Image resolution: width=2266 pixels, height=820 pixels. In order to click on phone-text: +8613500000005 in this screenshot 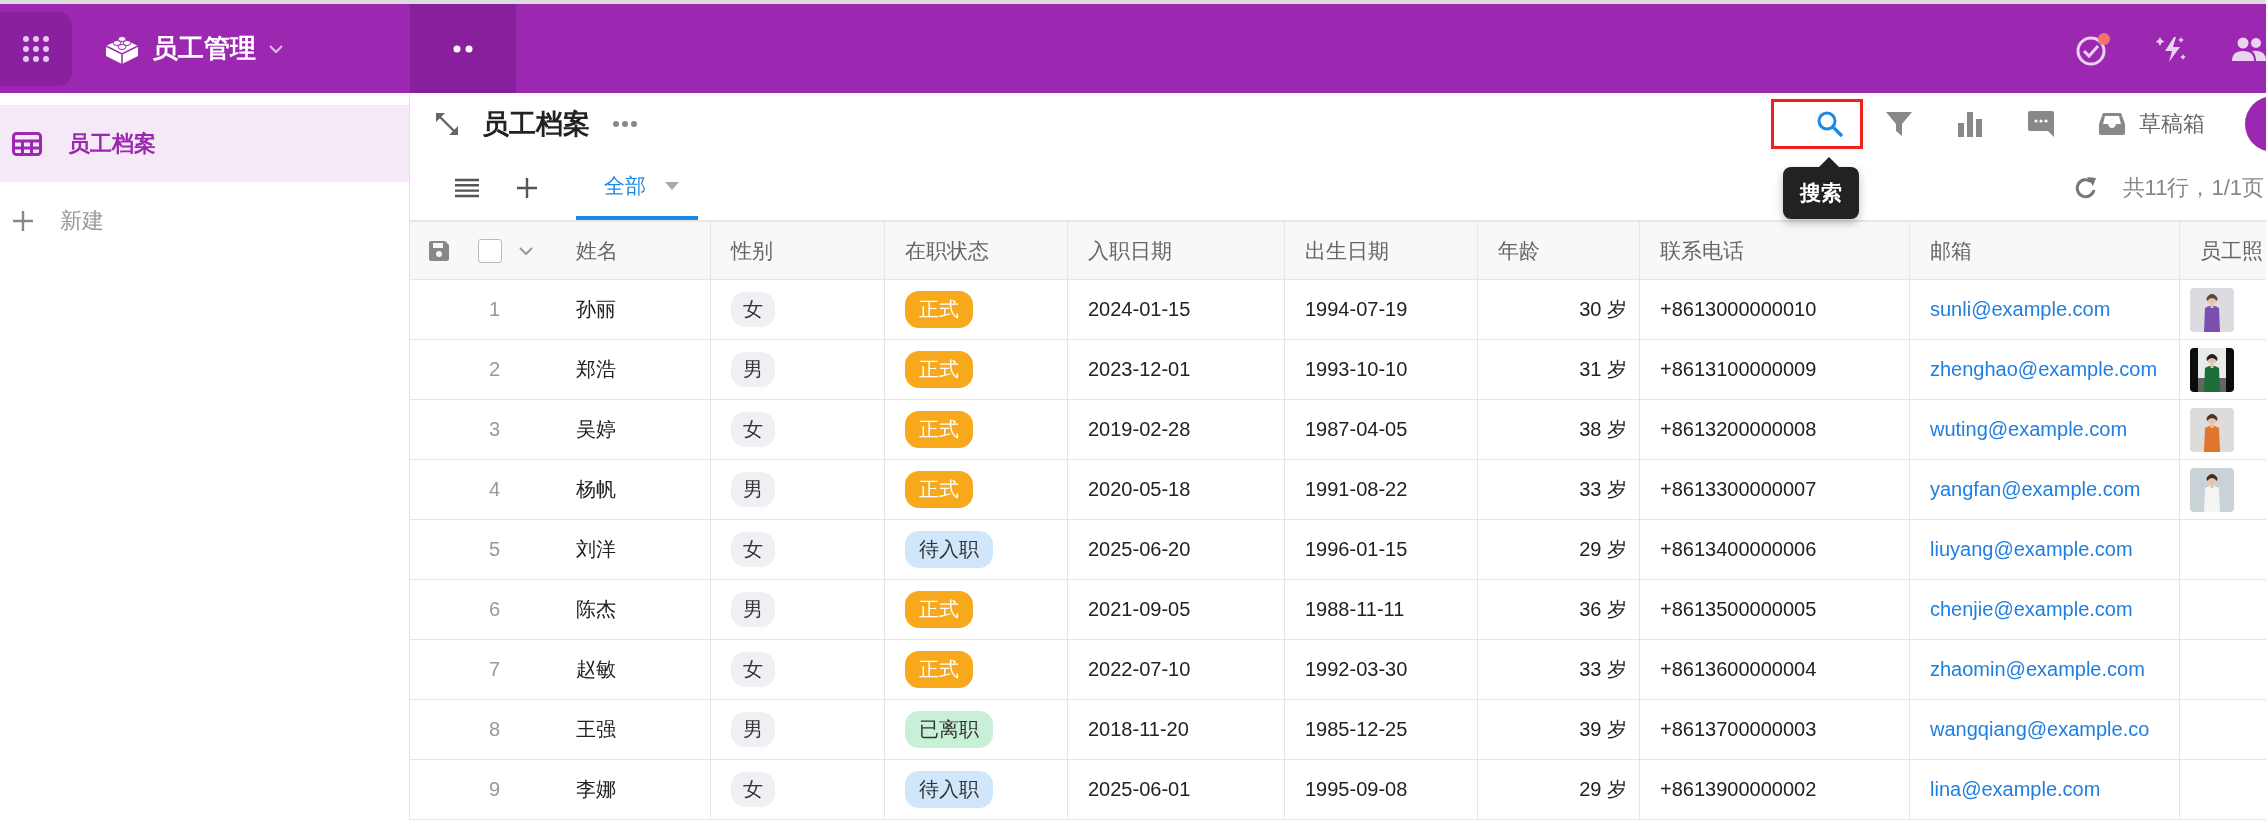, I will do `click(1738, 609)`.